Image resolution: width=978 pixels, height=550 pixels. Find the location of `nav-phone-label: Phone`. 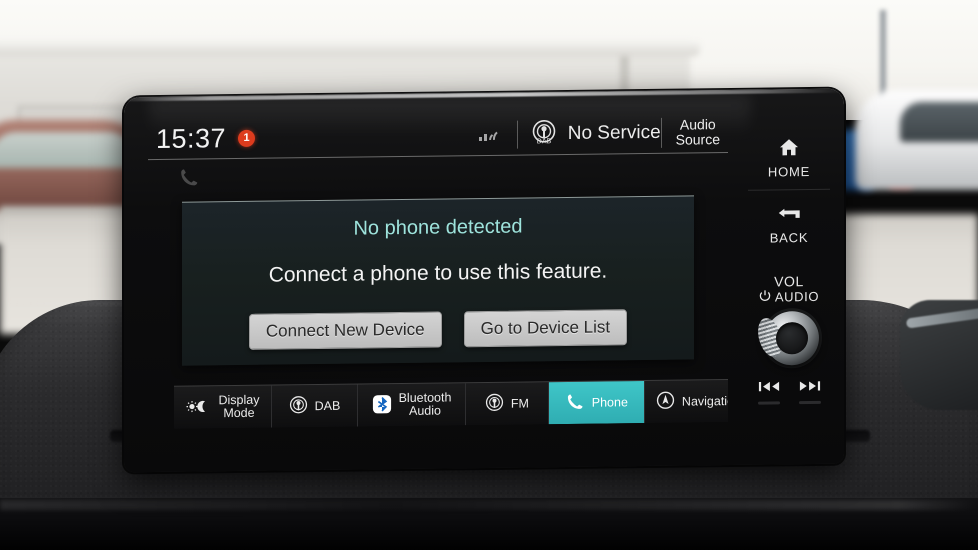

nav-phone-label: Phone is located at coordinates (609, 402).